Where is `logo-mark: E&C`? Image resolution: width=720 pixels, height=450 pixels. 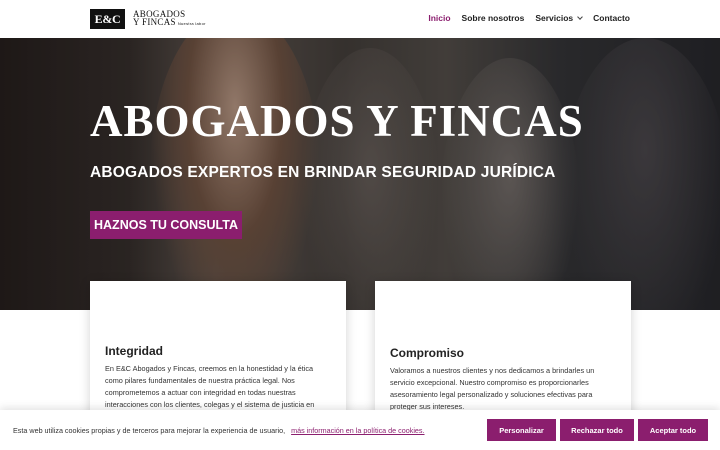 logo-mark: E&C is located at coordinates (107, 19).